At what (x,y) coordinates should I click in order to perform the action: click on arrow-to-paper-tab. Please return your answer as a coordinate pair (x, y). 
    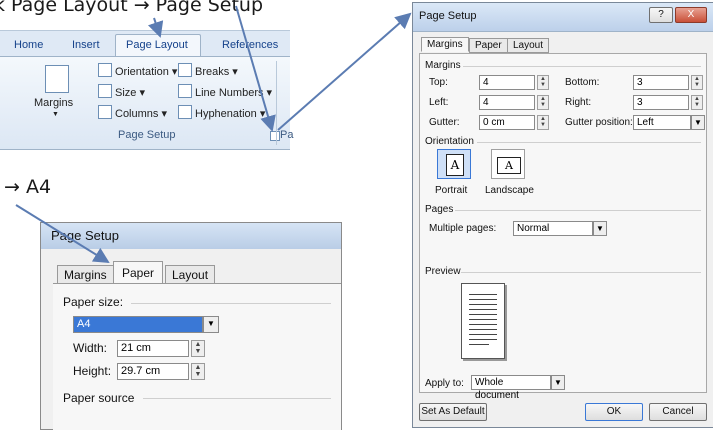
    Looking at the image, I should click on (62, 234).